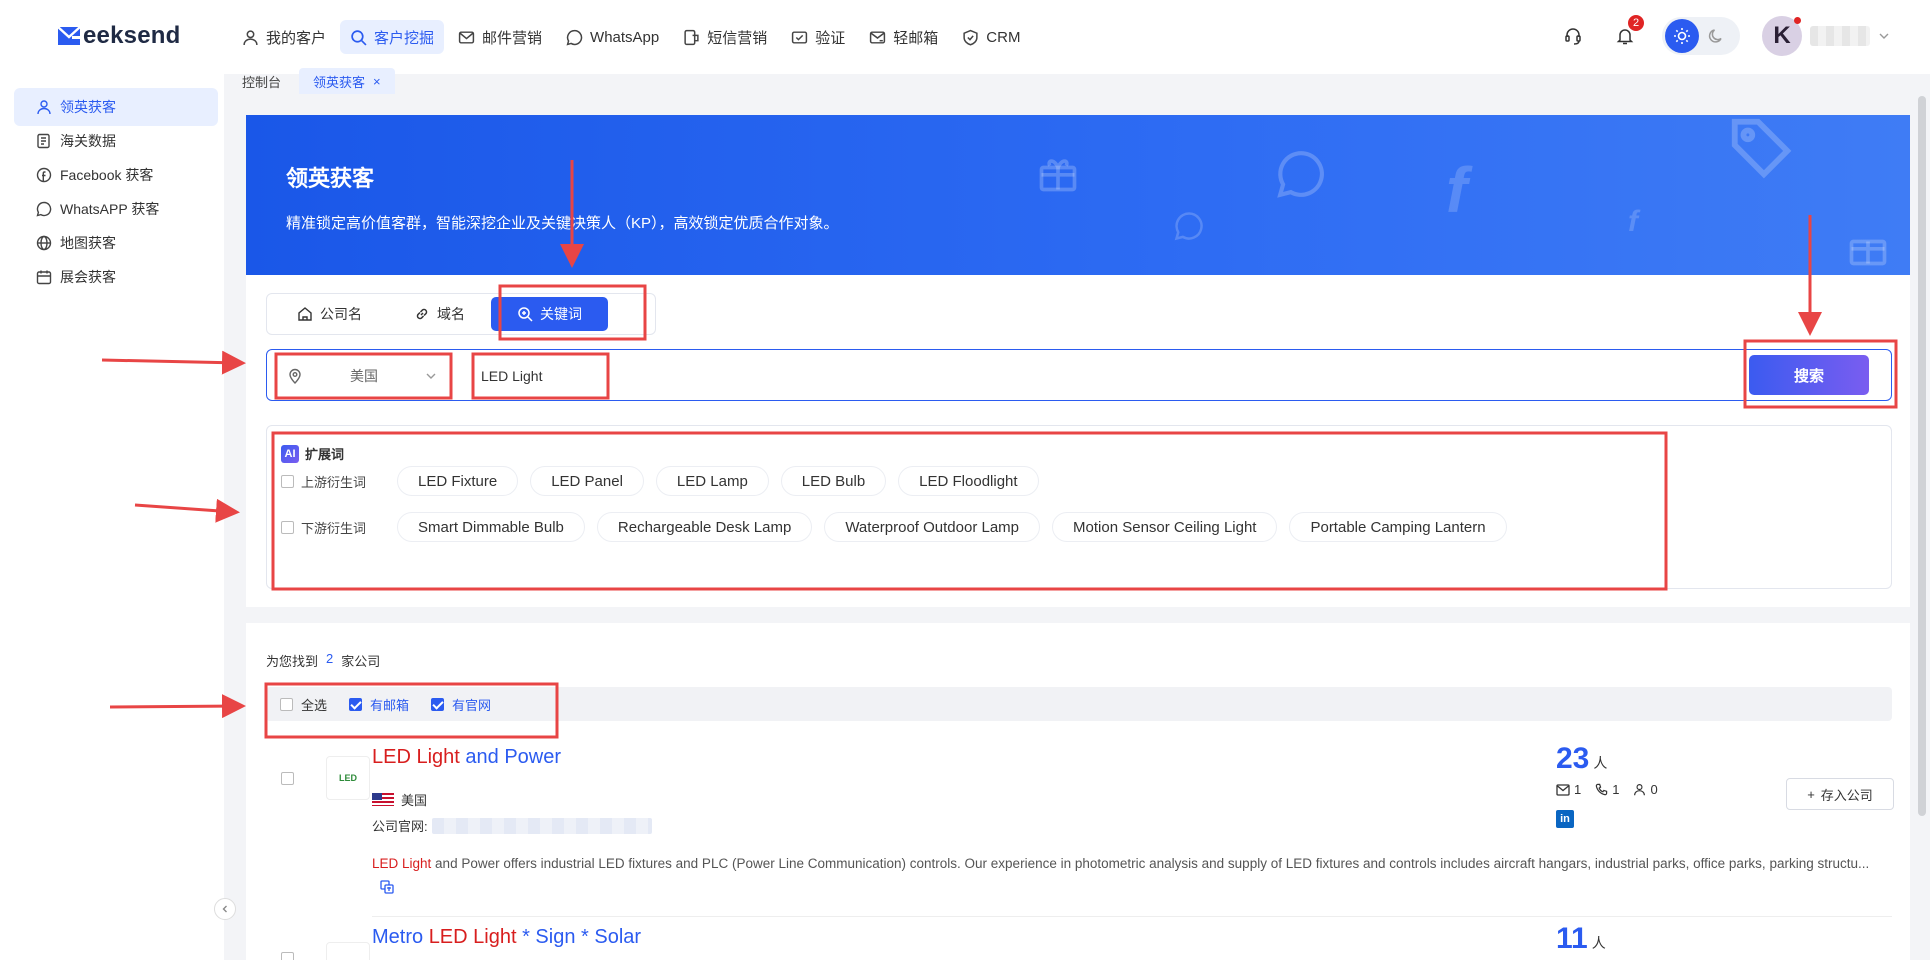 This screenshot has height=960, width=1930. What do you see at coordinates (1627, 33) in the screenshot?
I see `notifications-button: 2` at bounding box center [1627, 33].